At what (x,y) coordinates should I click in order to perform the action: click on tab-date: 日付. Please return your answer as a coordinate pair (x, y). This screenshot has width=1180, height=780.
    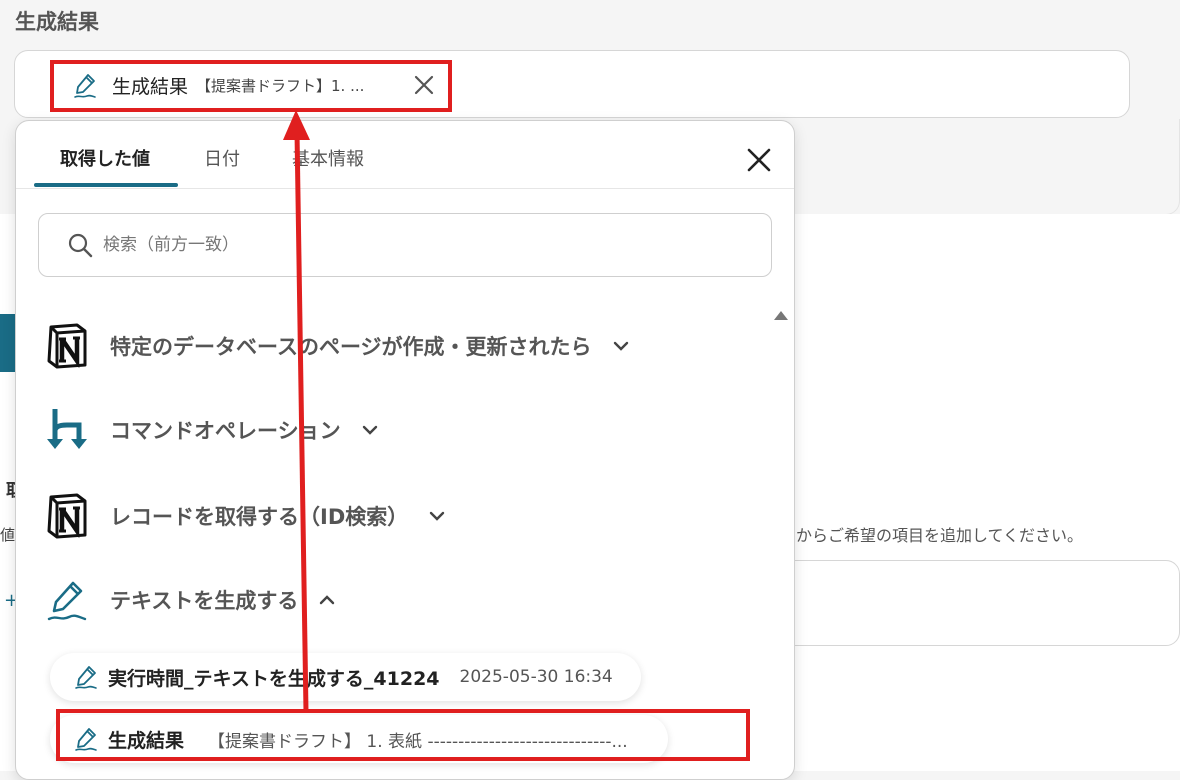
    Looking at the image, I should click on (222, 158).